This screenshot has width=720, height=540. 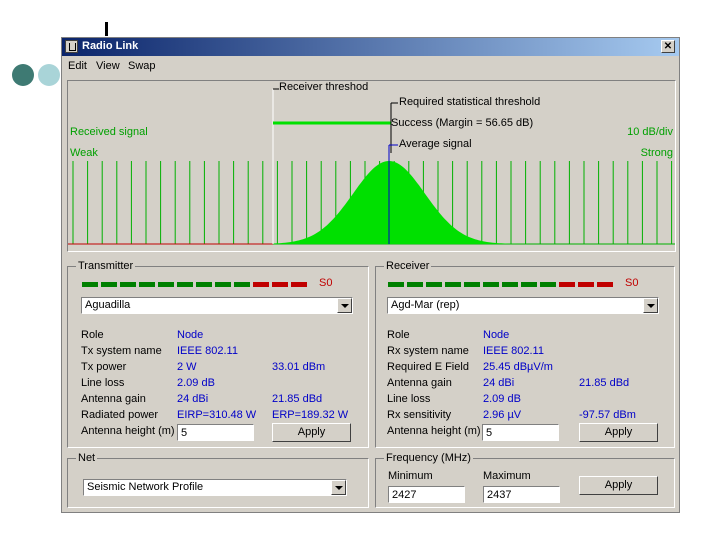 I want to click on receiver-row-1-label: Rx system name, so click(x=428, y=351).